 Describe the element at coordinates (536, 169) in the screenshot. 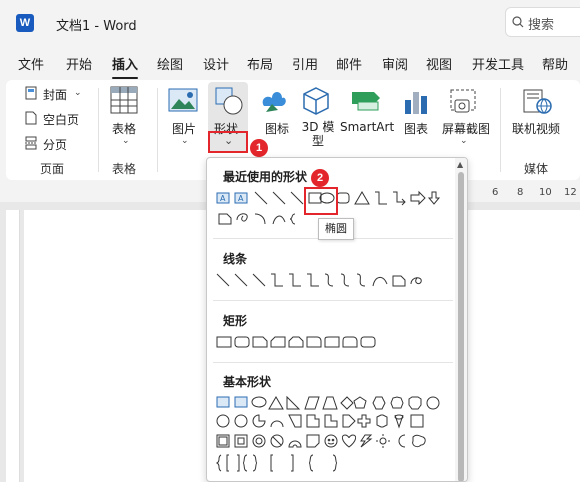

I see `media-group-label: 媒体` at that location.